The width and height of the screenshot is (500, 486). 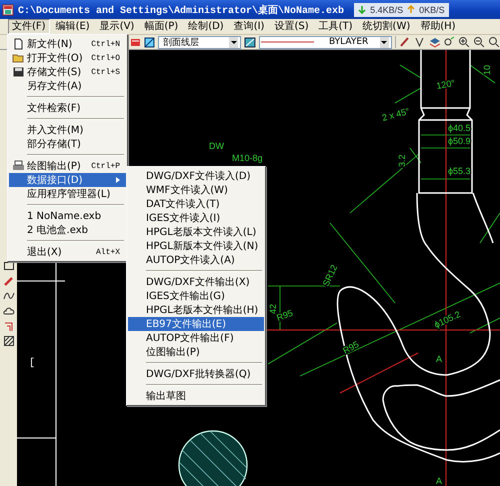 I want to click on menu-item: 存储文件(S) Ctrl+S, so click(x=67, y=72).